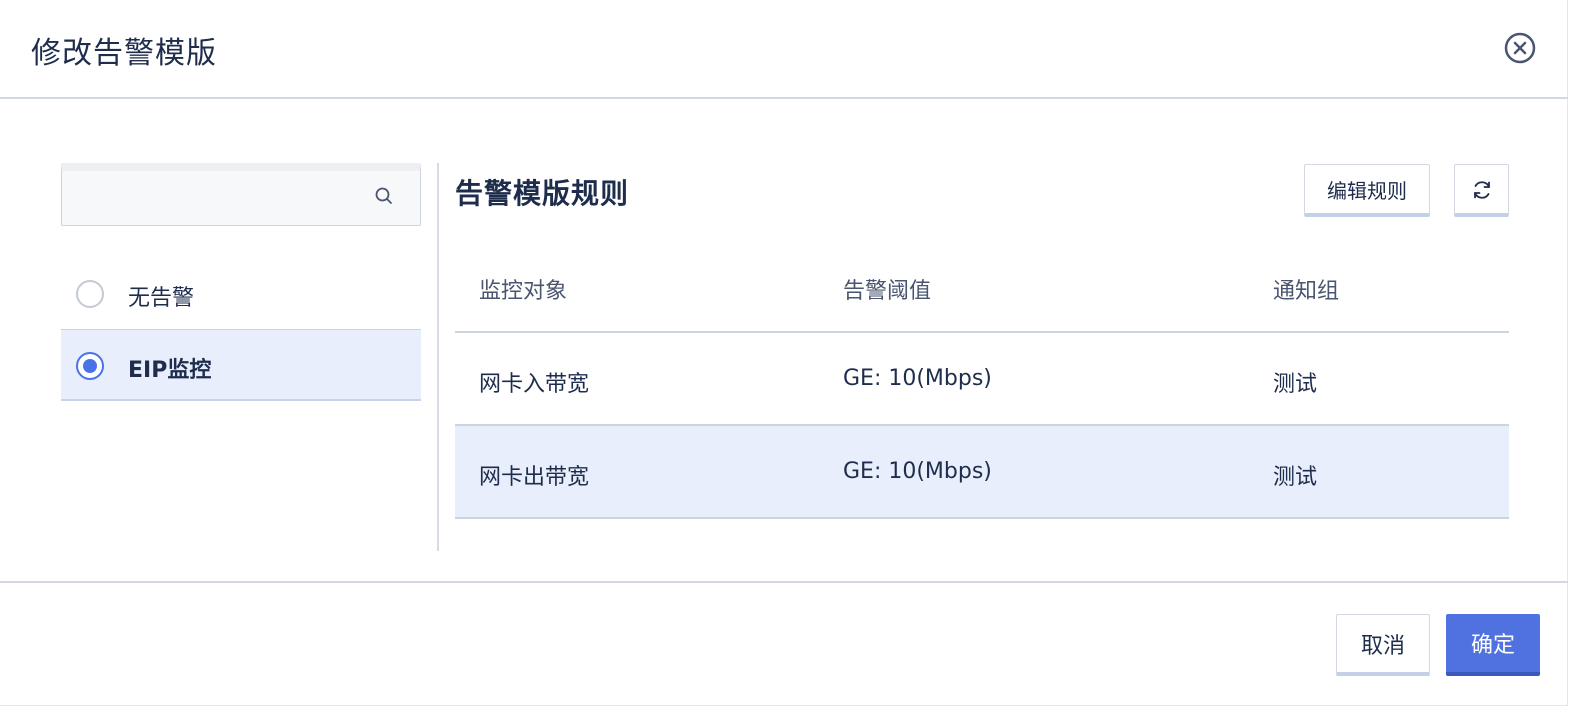  I want to click on template-search-input, so click(217, 199).